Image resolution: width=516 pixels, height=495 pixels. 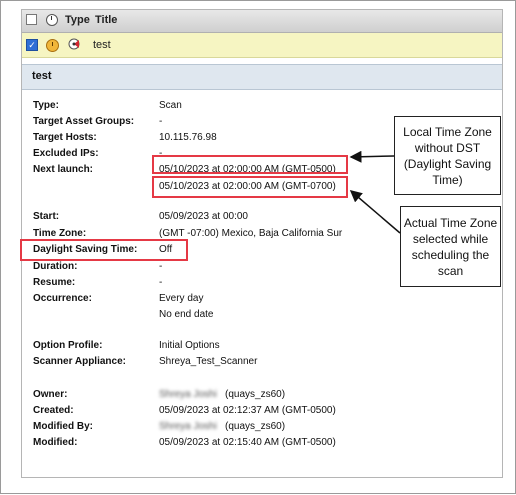 I want to click on value-end-date: No end date, so click(x=186, y=314).